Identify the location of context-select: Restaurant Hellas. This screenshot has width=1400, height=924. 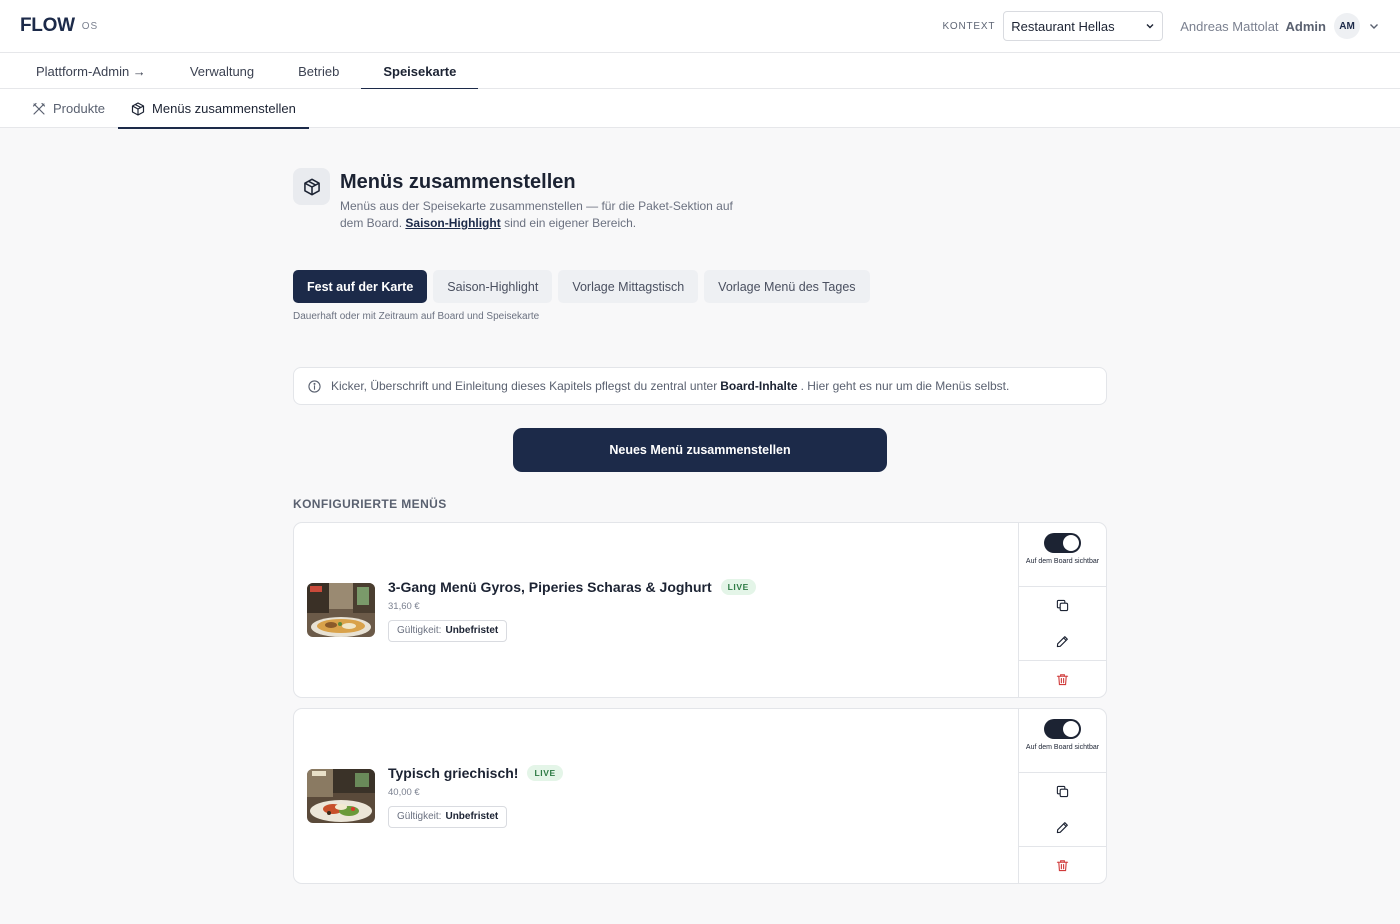
(1083, 26).